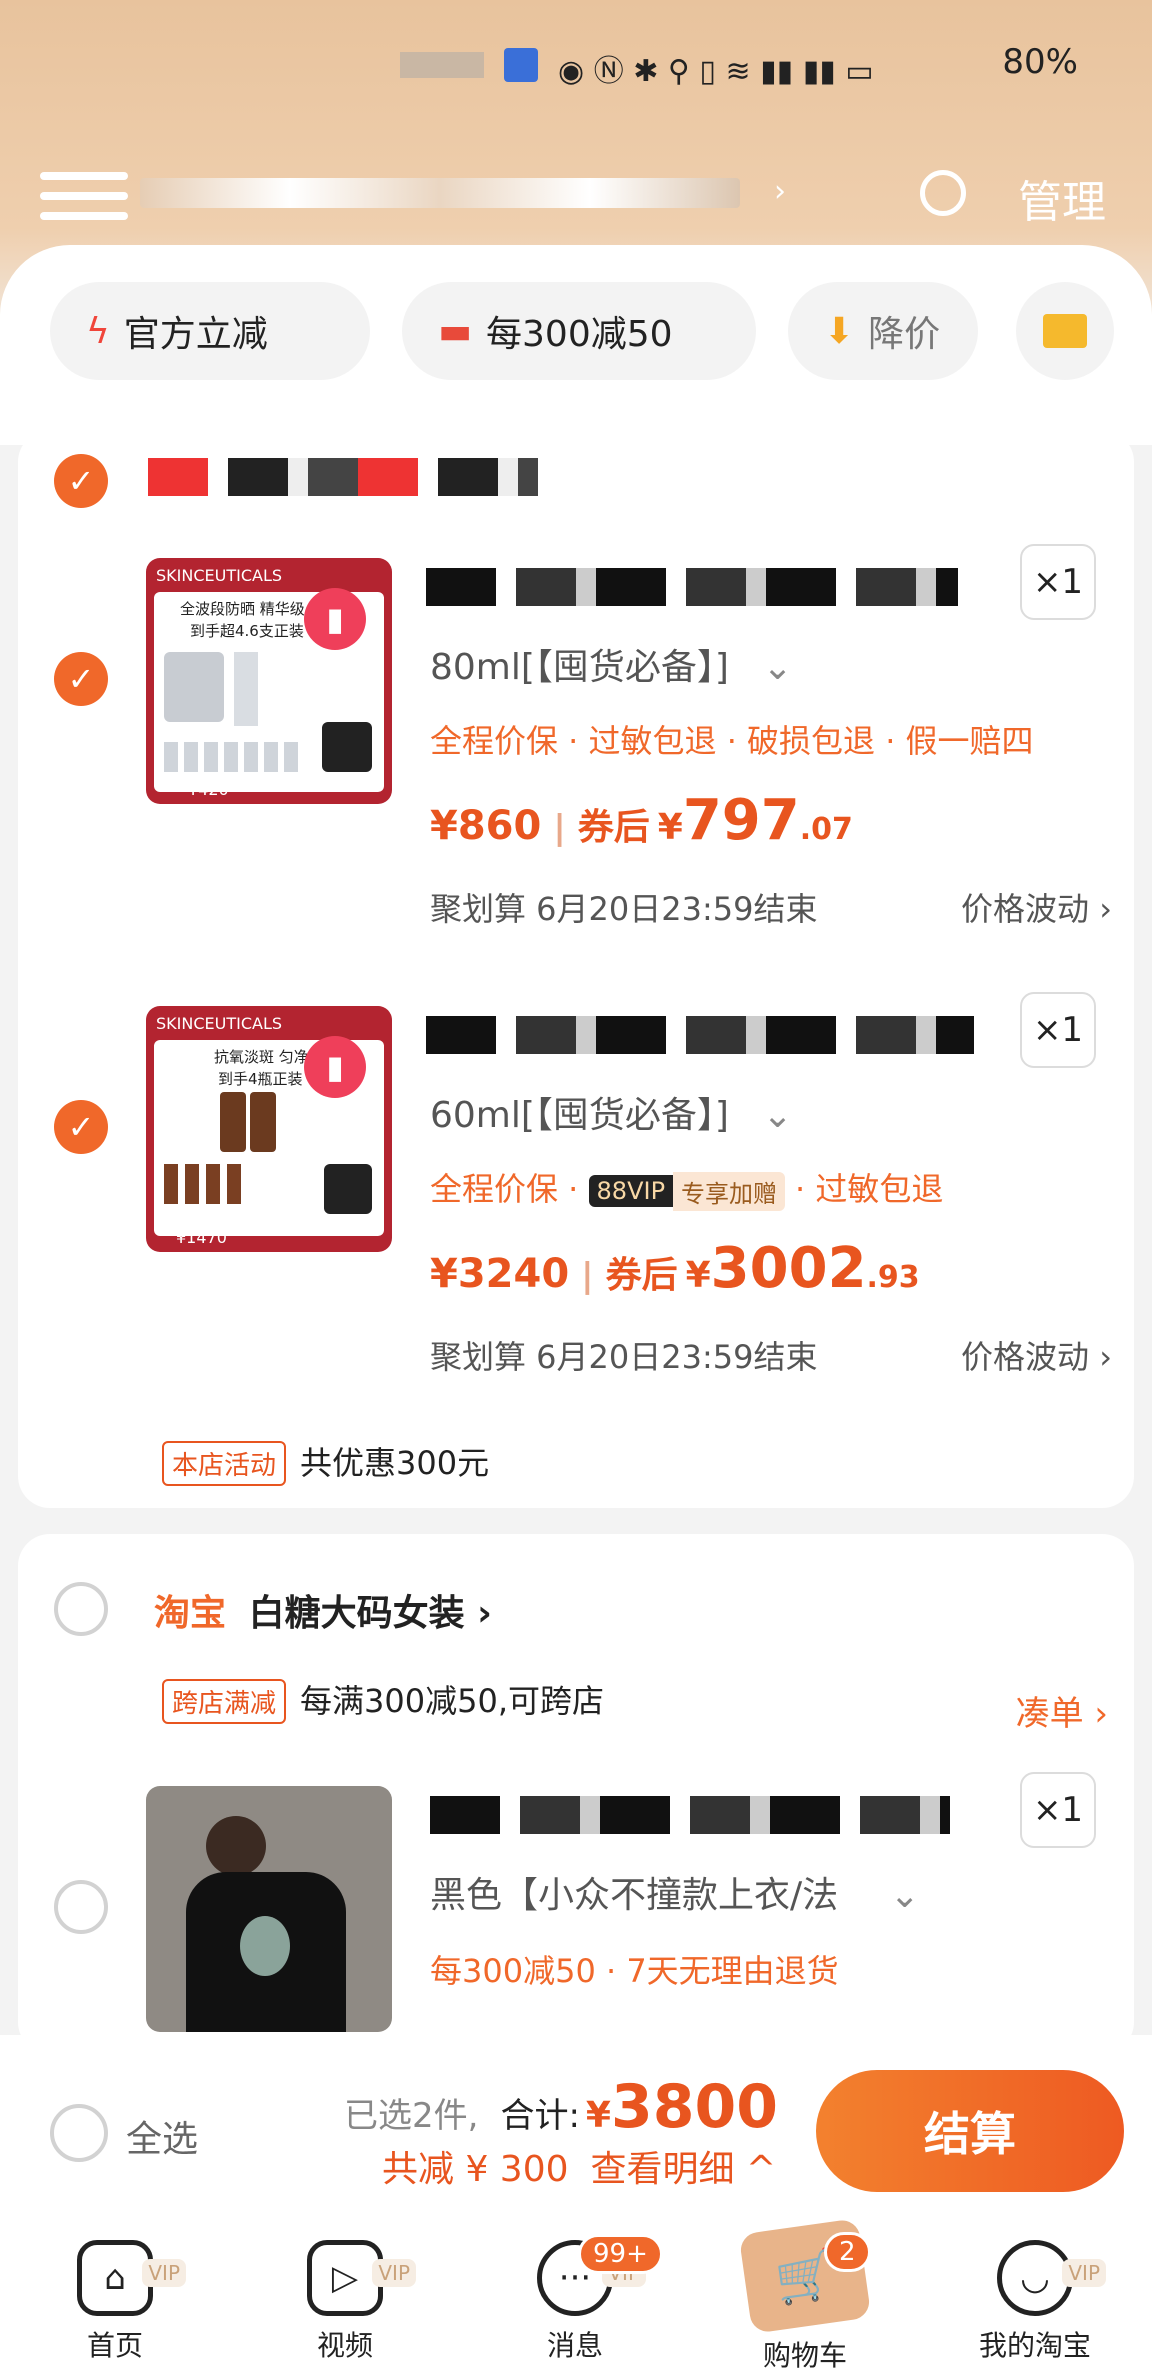 This screenshot has height=2376, width=1152. I want to click on vip-desc: 专享加赠, so click(729, 1191).